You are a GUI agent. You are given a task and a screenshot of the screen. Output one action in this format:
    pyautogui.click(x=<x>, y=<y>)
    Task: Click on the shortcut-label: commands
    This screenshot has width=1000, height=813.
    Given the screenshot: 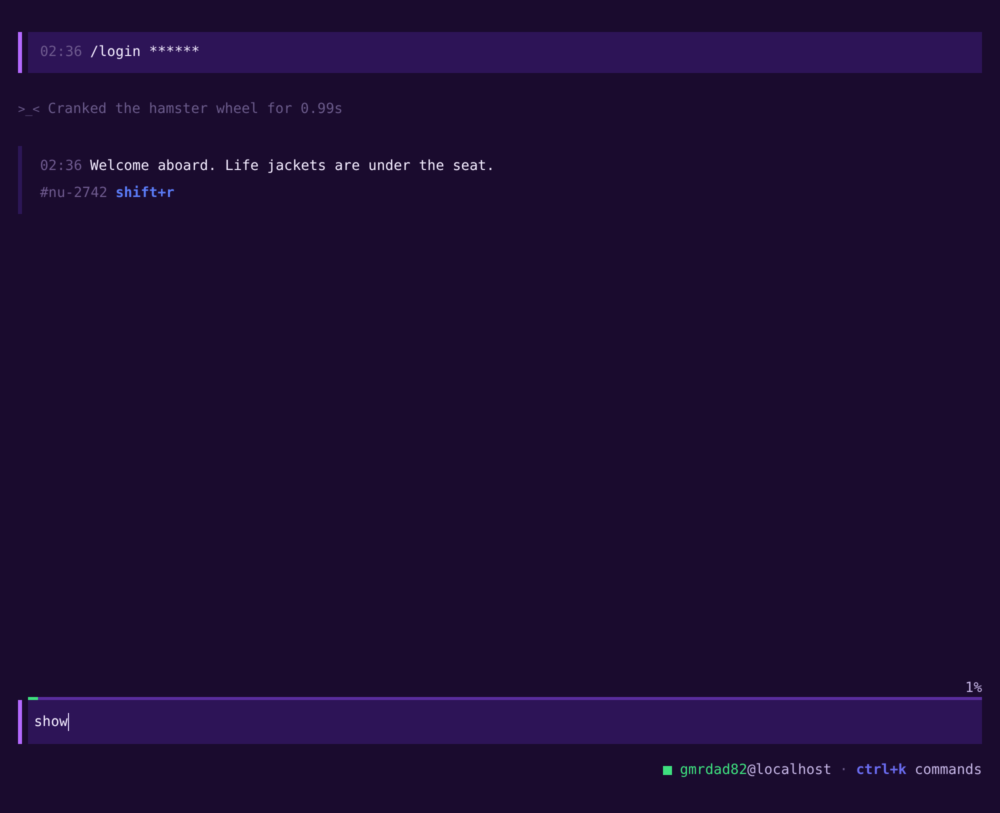 What is the action you would take?
    pyautogui.click(x=948, y=770)
    